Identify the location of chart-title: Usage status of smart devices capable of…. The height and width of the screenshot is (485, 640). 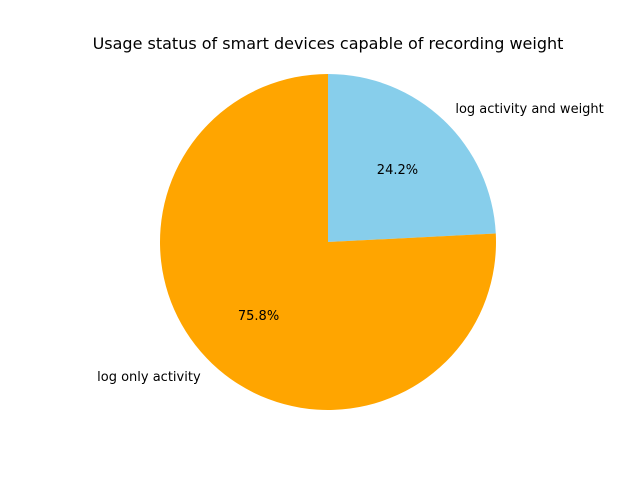
(328, 43).